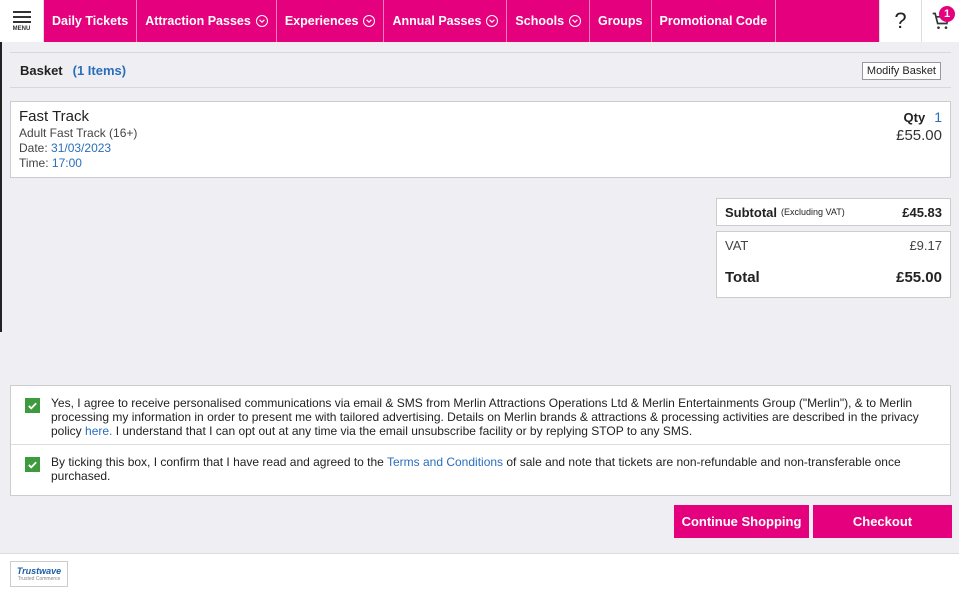 This screenshot has width=959, height=594. Describe the element at coordinates (437, 21) in the screenshot. I see `nav-item-label: Annual Passes` at that location.